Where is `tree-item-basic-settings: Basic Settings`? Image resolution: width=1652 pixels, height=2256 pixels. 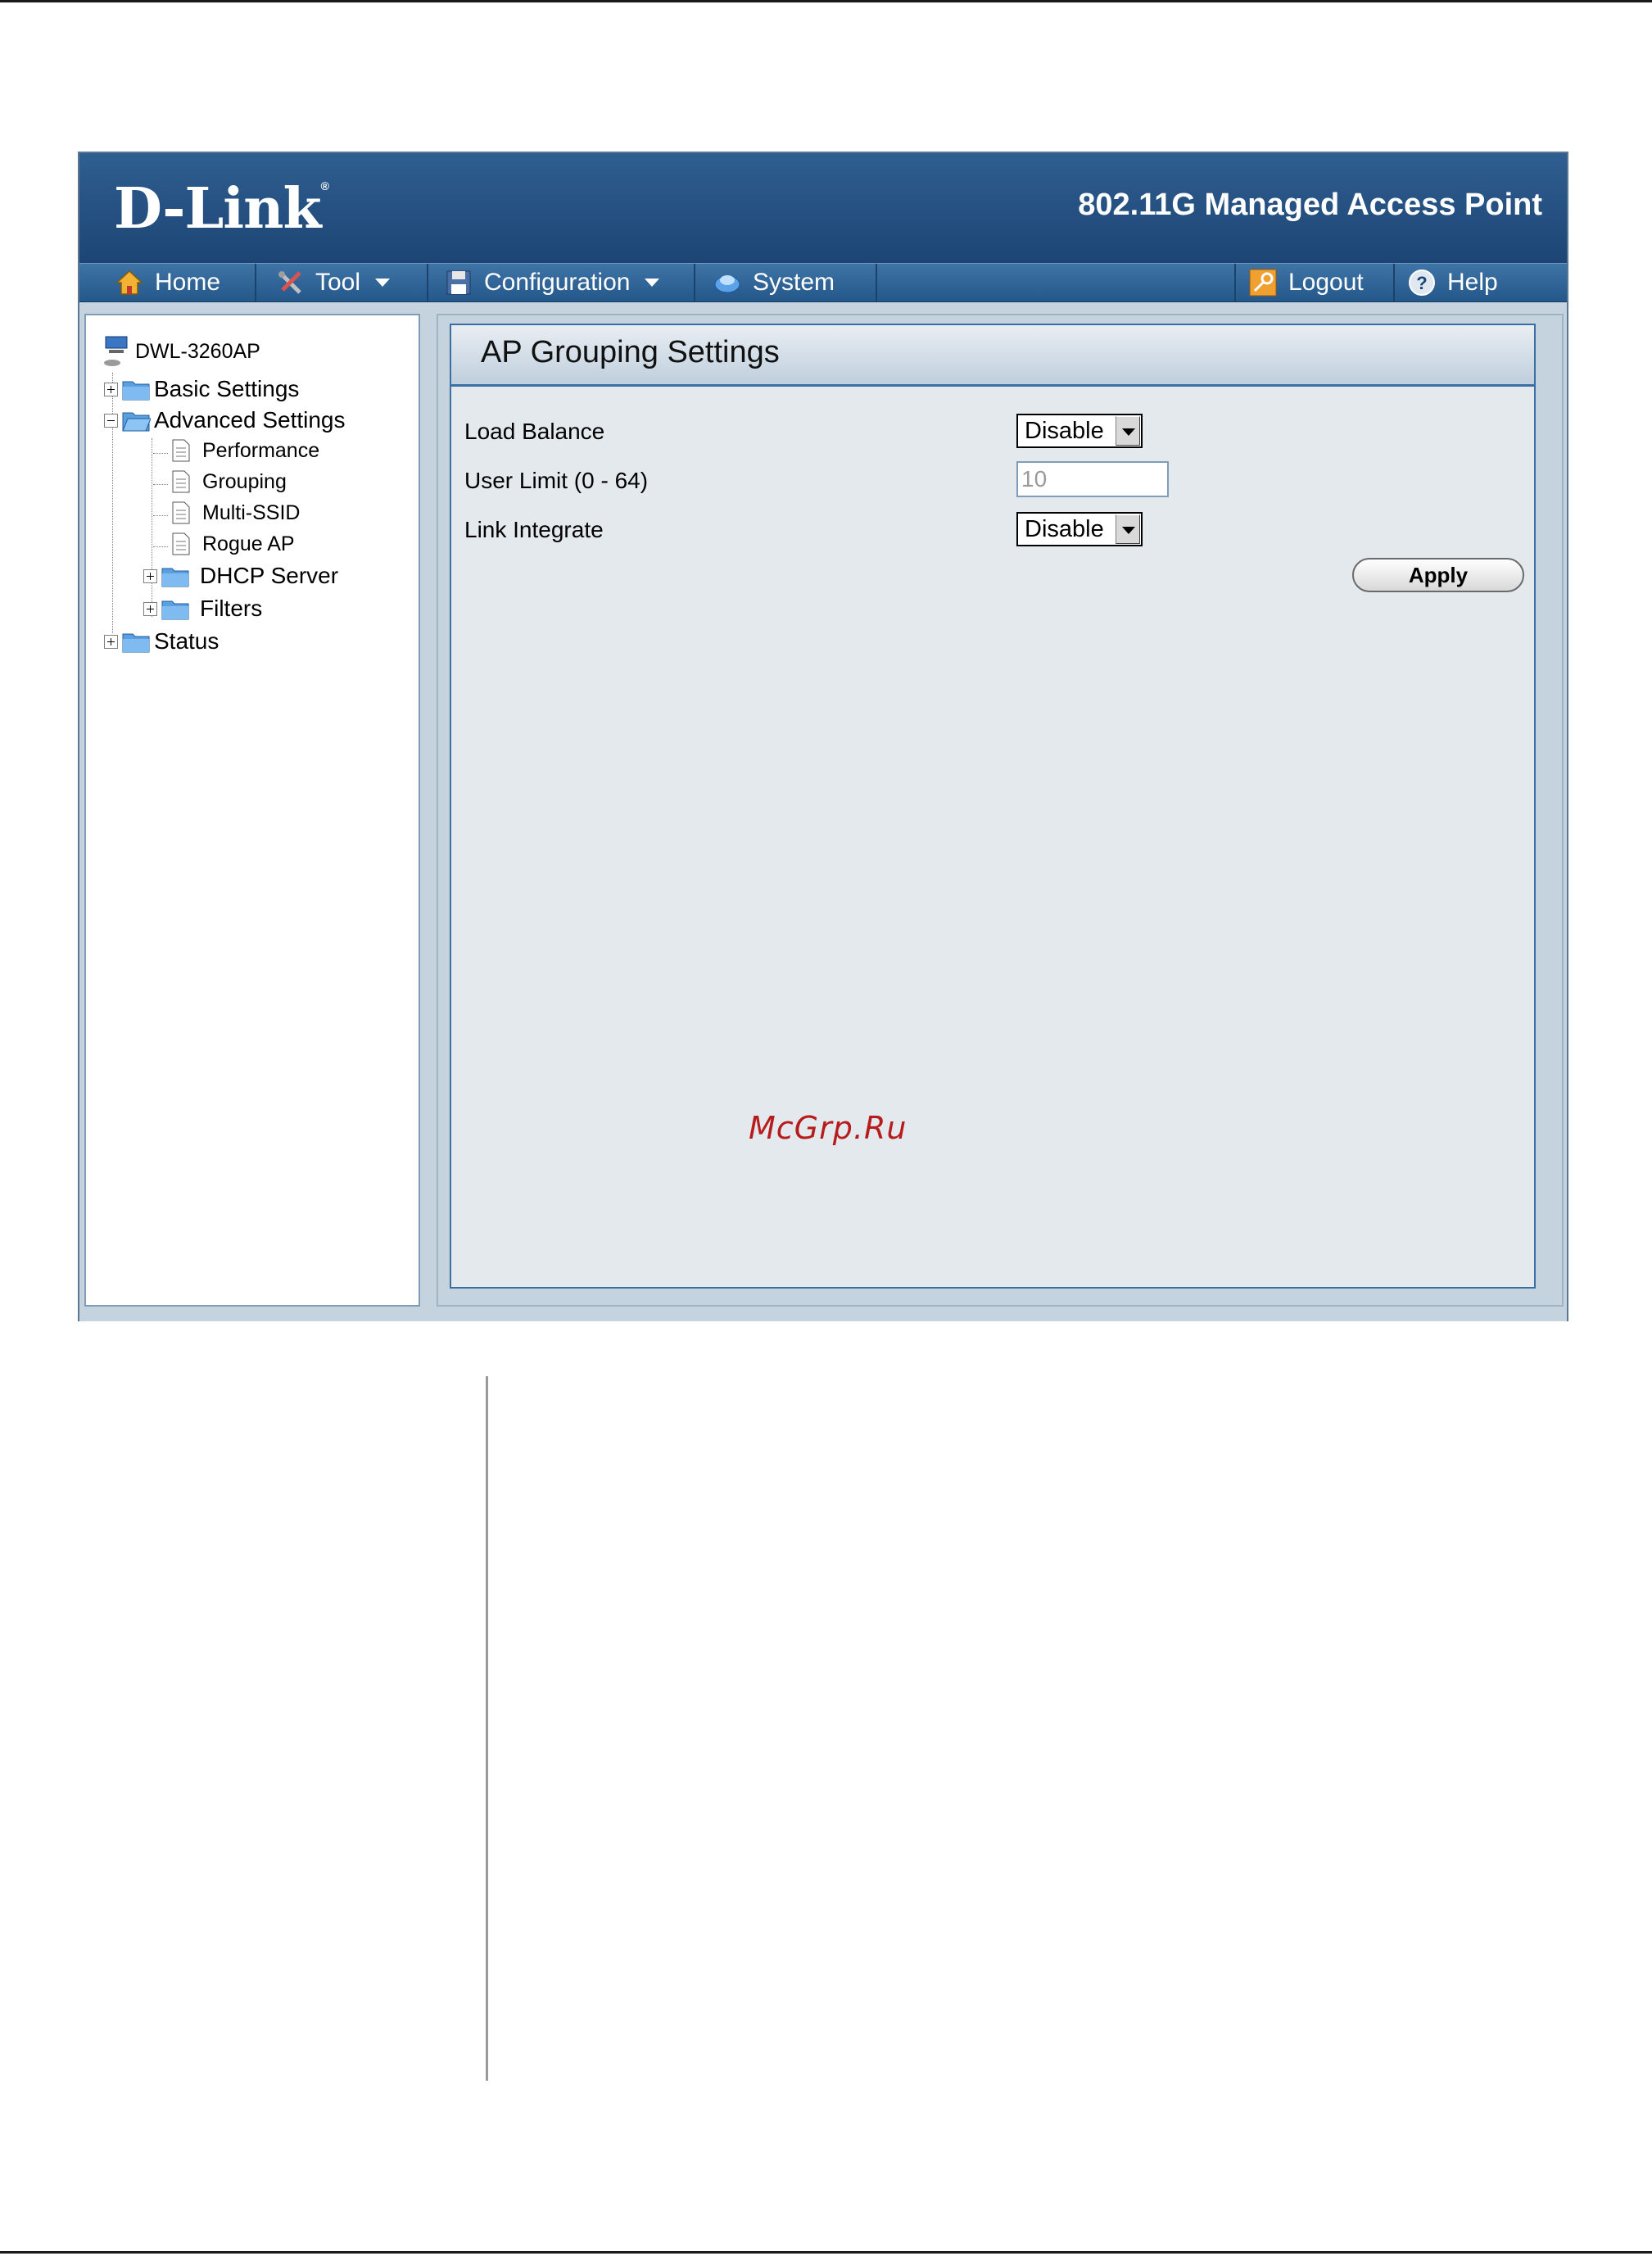
tree-item-basic-settings: Basic Settings is located at coordinates (201, 389).